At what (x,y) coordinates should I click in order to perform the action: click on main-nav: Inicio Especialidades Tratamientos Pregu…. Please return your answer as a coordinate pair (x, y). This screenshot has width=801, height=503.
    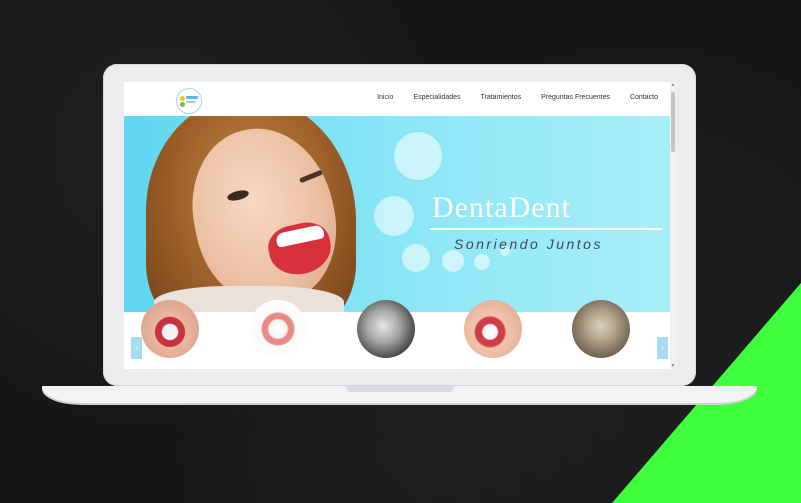
    Looking at the image, I should click on (517, 97).